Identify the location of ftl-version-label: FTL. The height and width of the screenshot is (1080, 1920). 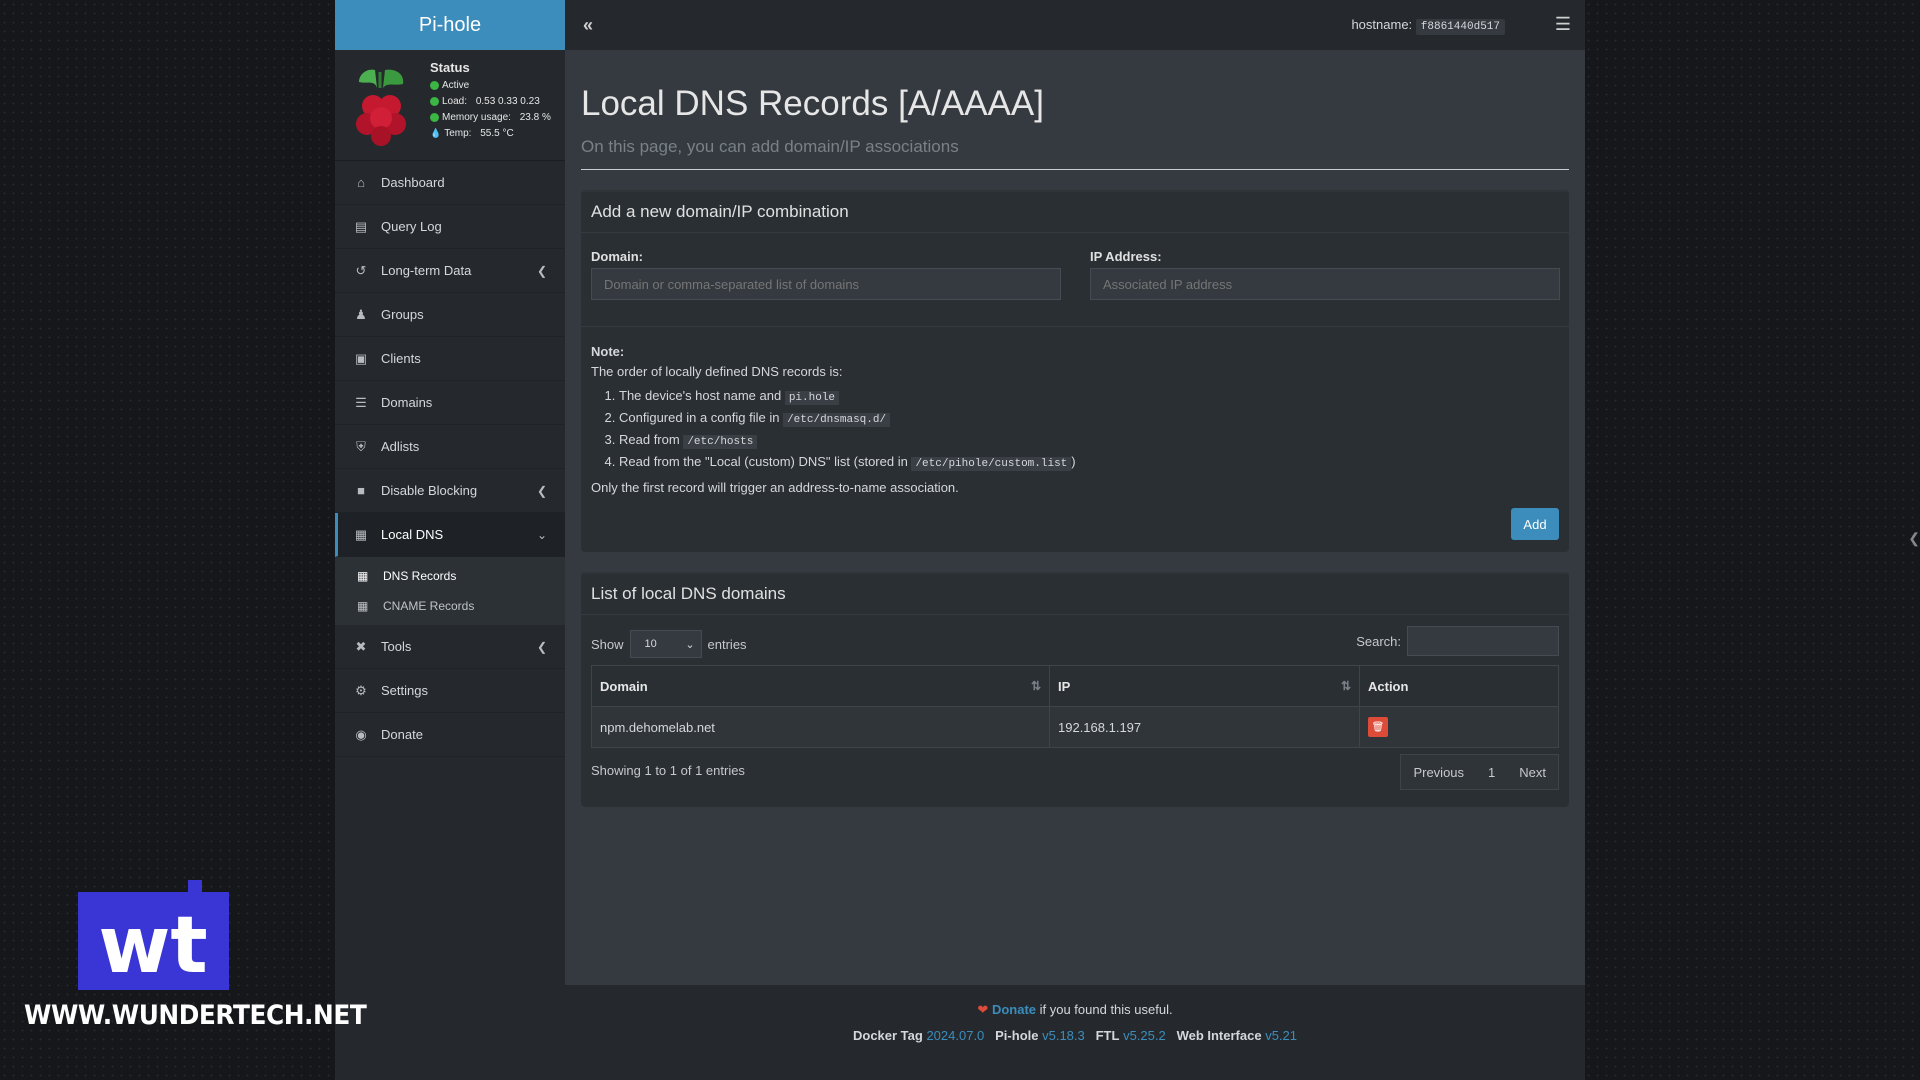
(1107, 1035).